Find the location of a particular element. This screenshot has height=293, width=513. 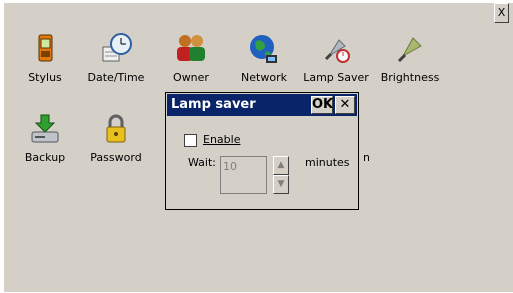

wait-label: Wait: is located at coordinates (202, 162).